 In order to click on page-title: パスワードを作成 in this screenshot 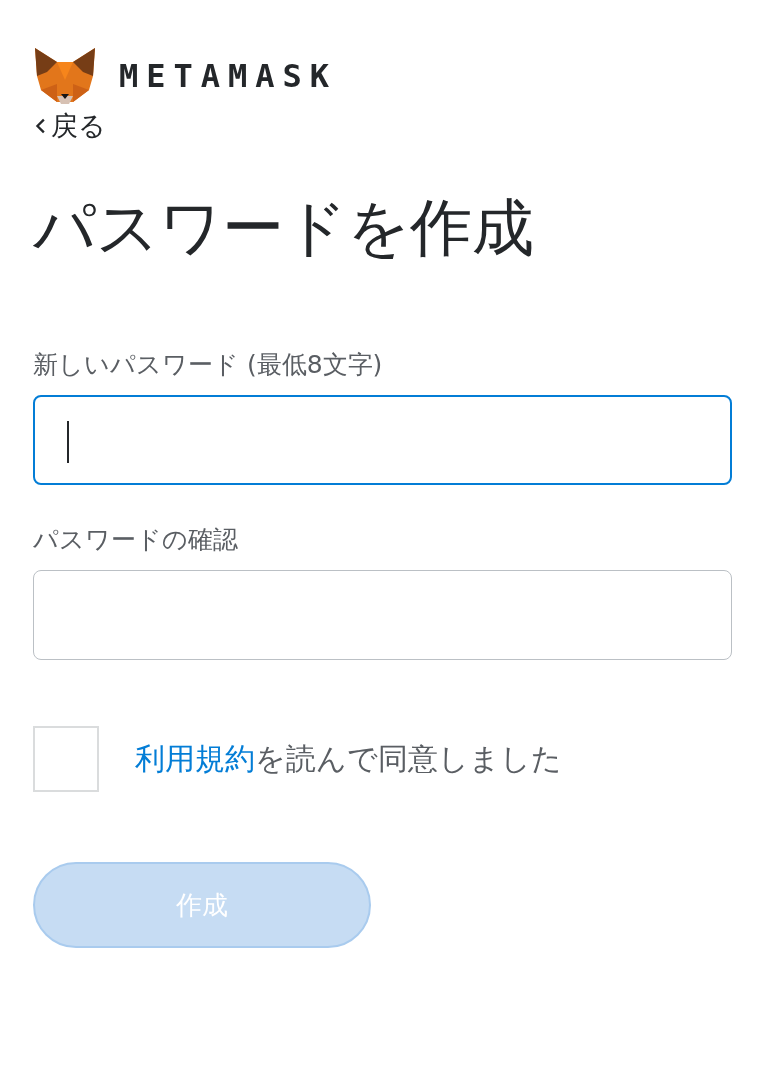, I will do `click(284, 228)`.